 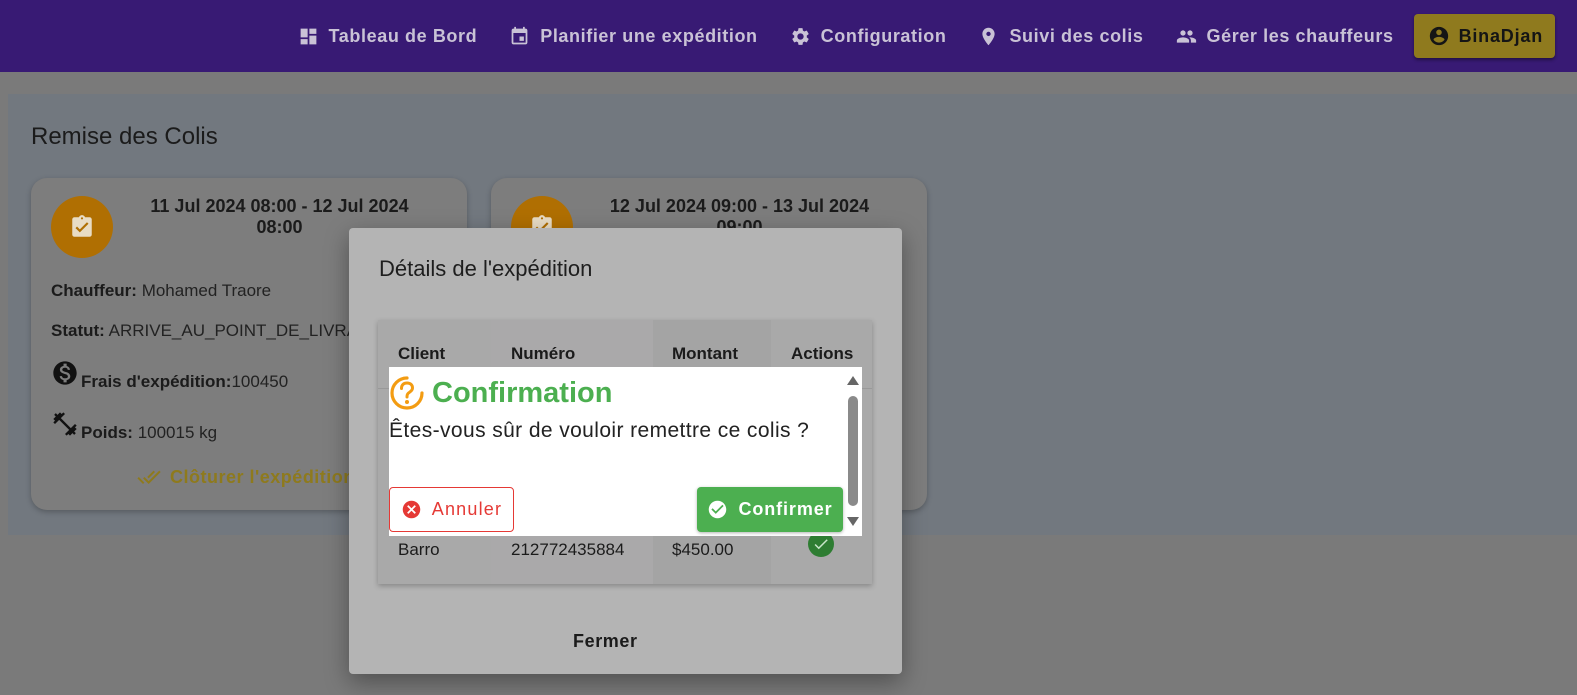 I want to click on location-pin-icon, so click(x=989, y=36).